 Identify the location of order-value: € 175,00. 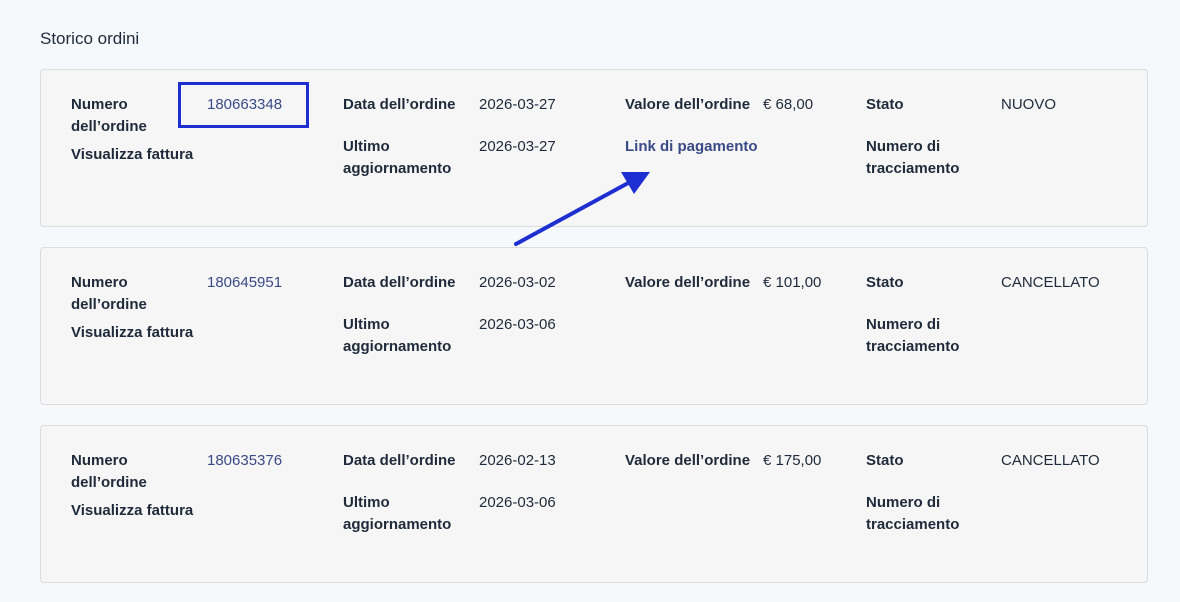
(792, 460).